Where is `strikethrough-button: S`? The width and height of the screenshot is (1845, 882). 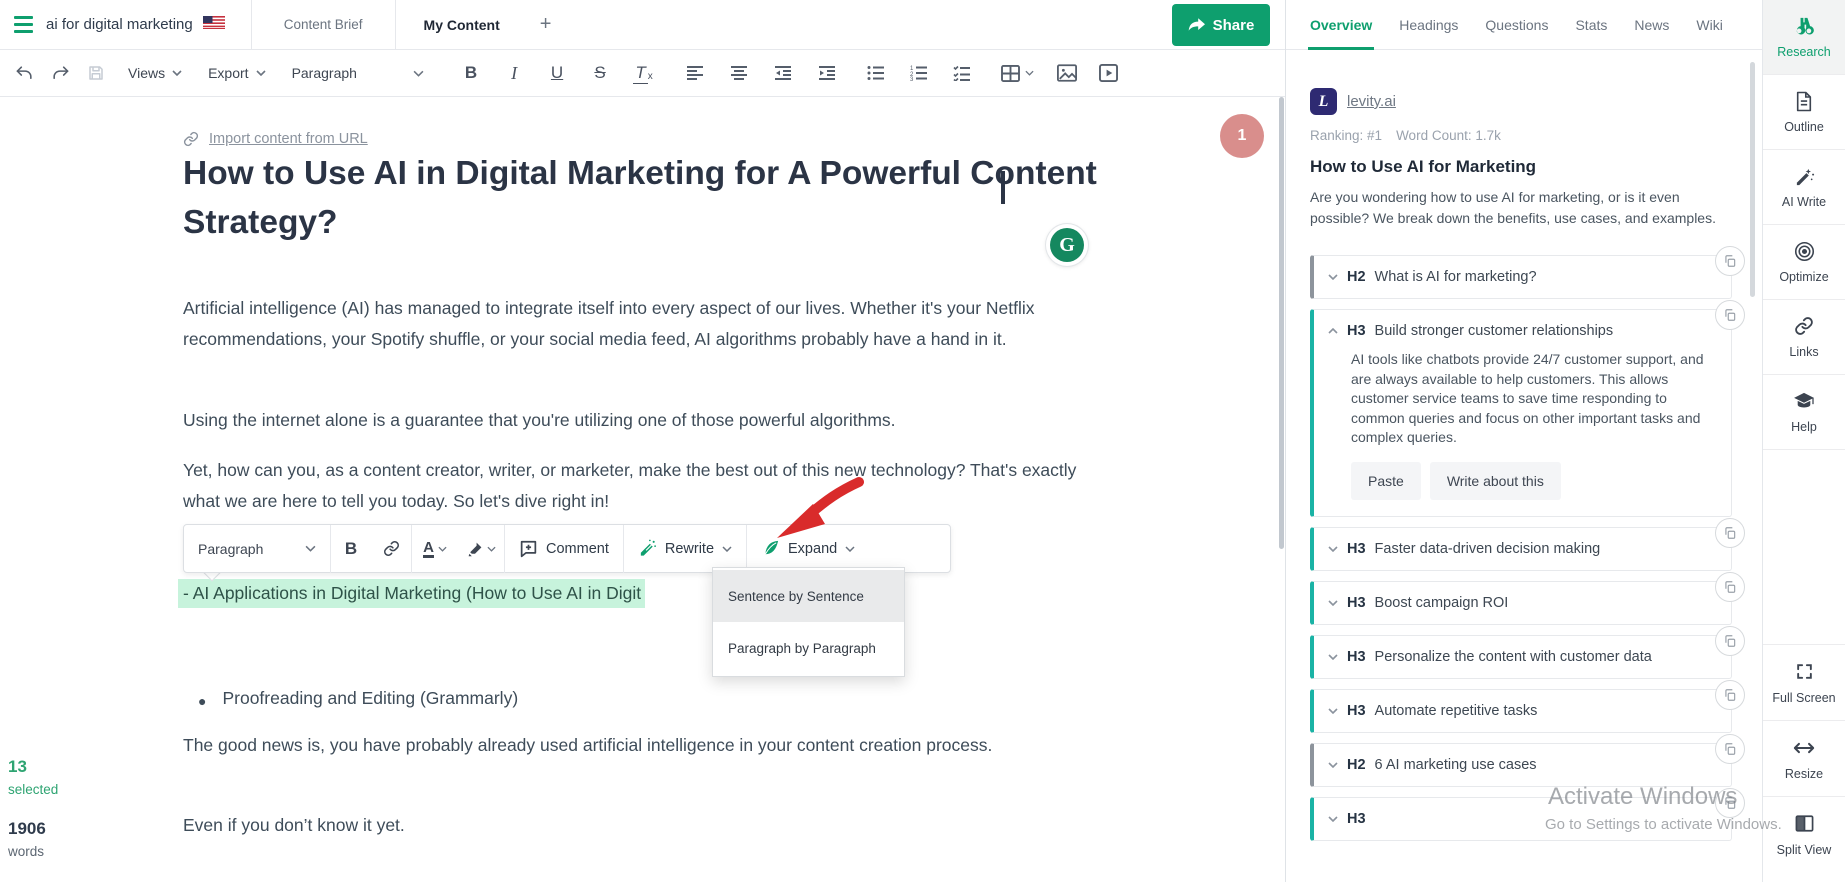
strikethrough-button: S is located at coordinates (600, 73).